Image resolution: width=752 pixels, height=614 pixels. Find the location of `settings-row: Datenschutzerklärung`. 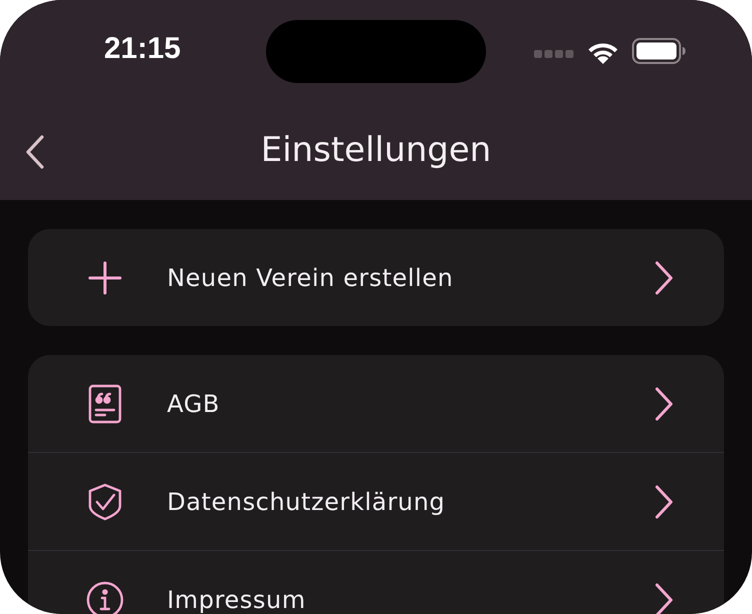

settings-row: Datenschutzerklärung is located at coordinates (376, 501).